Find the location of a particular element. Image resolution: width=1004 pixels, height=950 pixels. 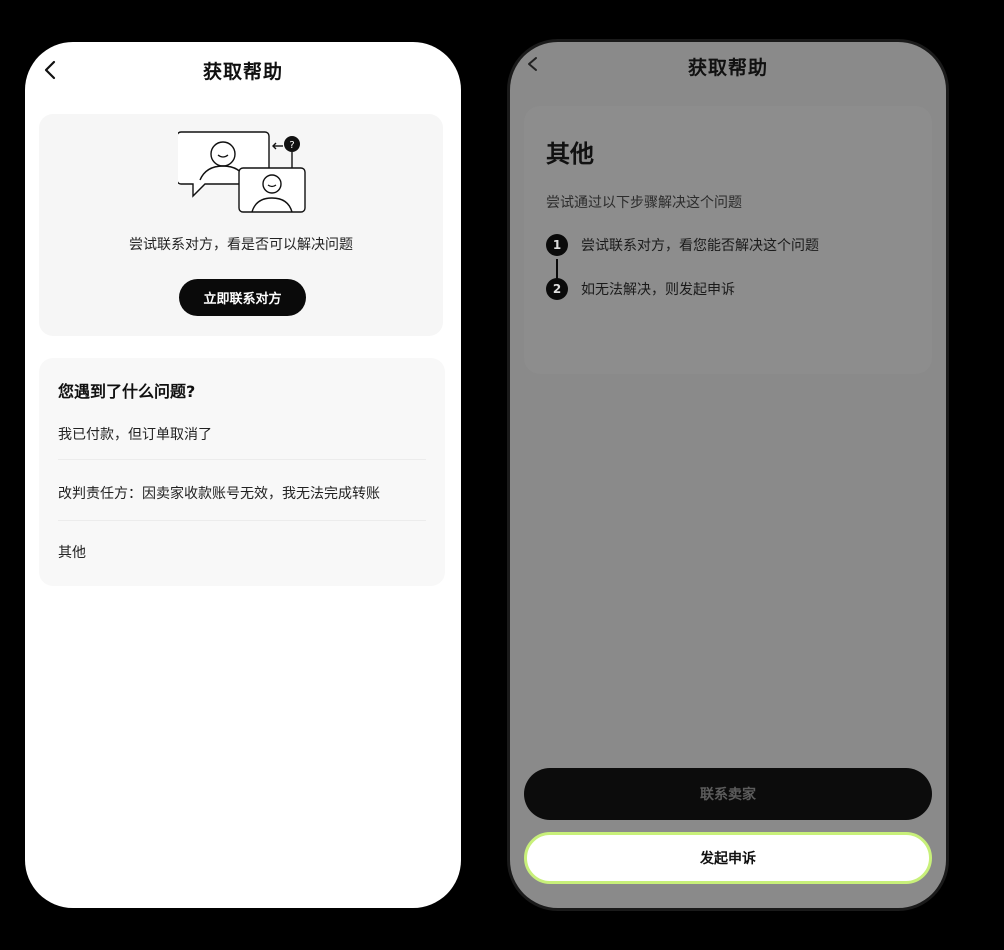

step-number-badge: 2 is located at coordinates (557, 289).